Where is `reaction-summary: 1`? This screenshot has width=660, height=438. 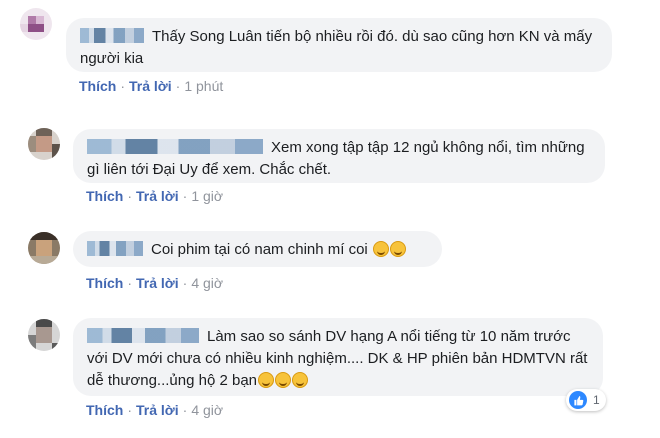
reaction-summary: 1 is located at coordinates (586, 400).